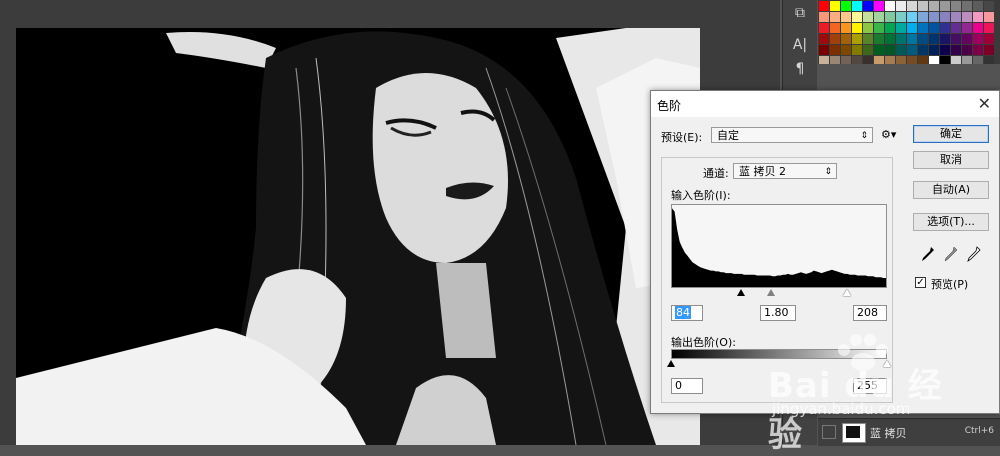 This screenshot has width=1000, height=456. Describe the element at coordinates (671, 363) in the screenshot. I see `output-black-handle` at that location.